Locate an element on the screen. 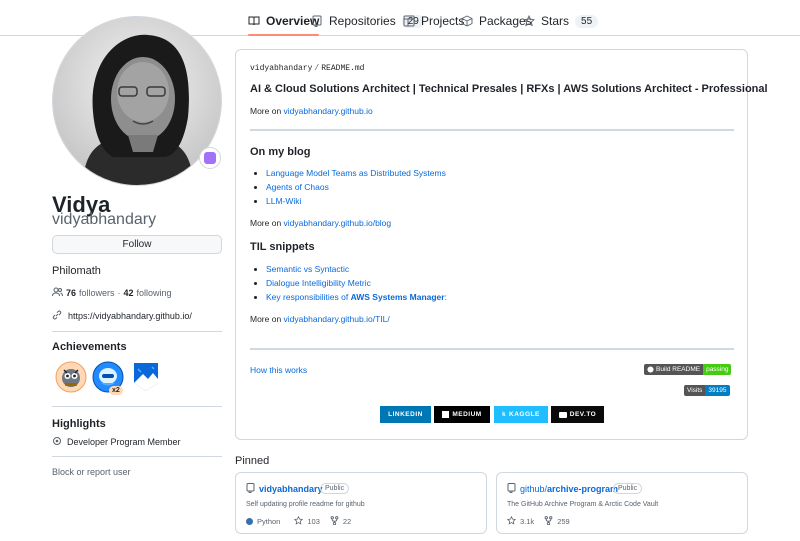  repo-name: vidyabhandary is located at coordinates (284, 489).